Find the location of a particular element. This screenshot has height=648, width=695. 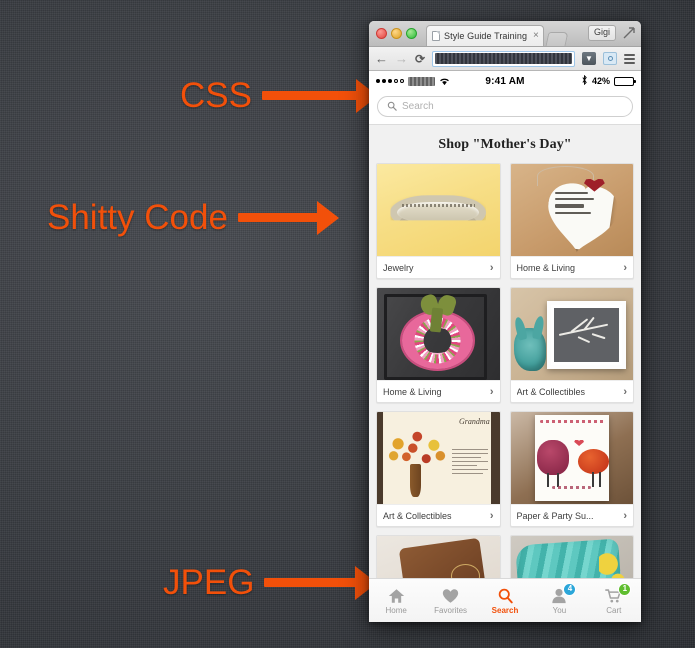

annotation-css-label: CSS is located at coordinates (216, 95).